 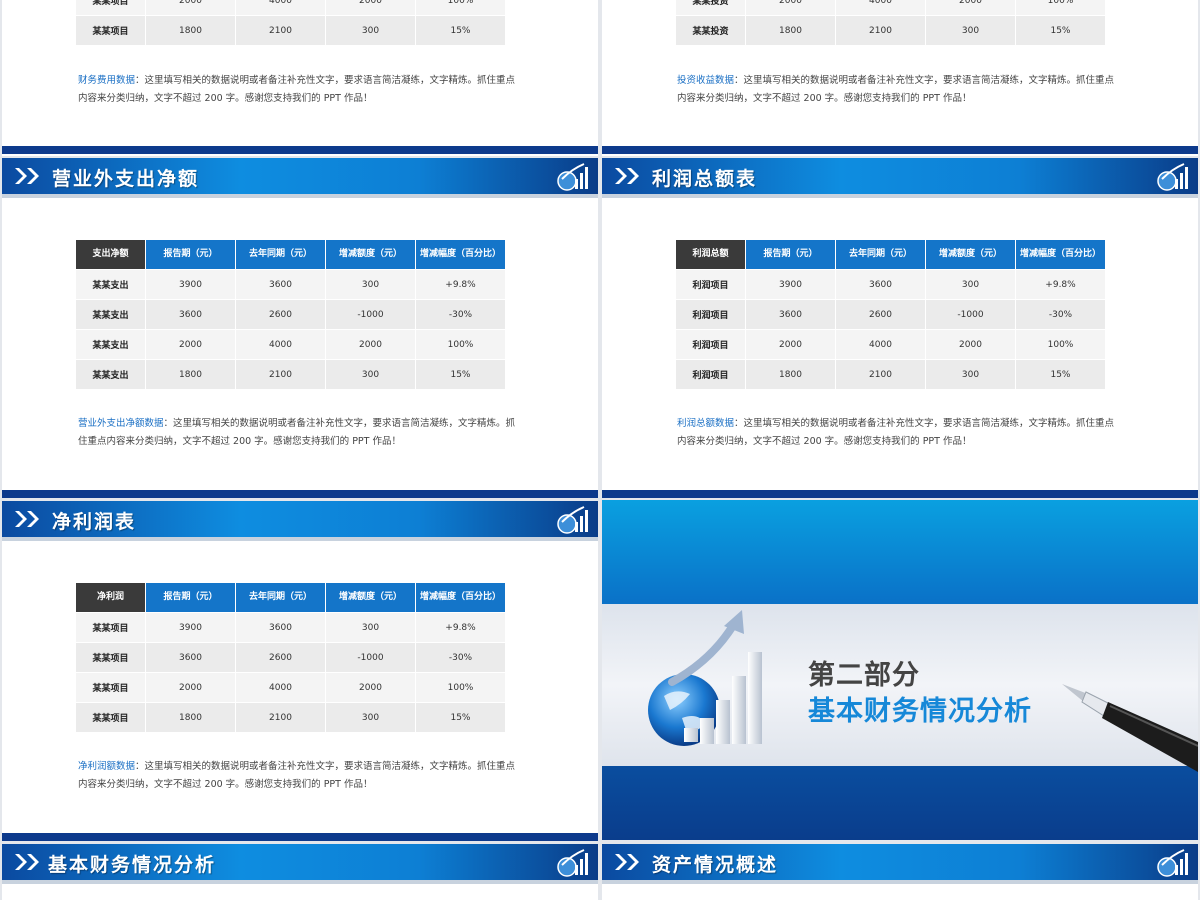 I want to click on description-lead: 净利润额数据, so click(x=107, y=766).